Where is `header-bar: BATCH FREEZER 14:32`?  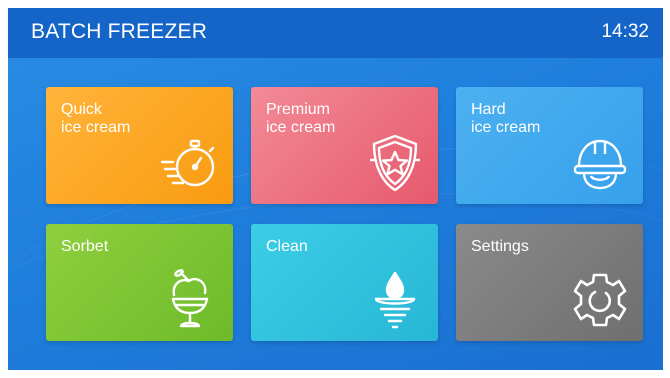 header-bar: BATCH FREEZER 14:32 is located at coordinates (335, 33).